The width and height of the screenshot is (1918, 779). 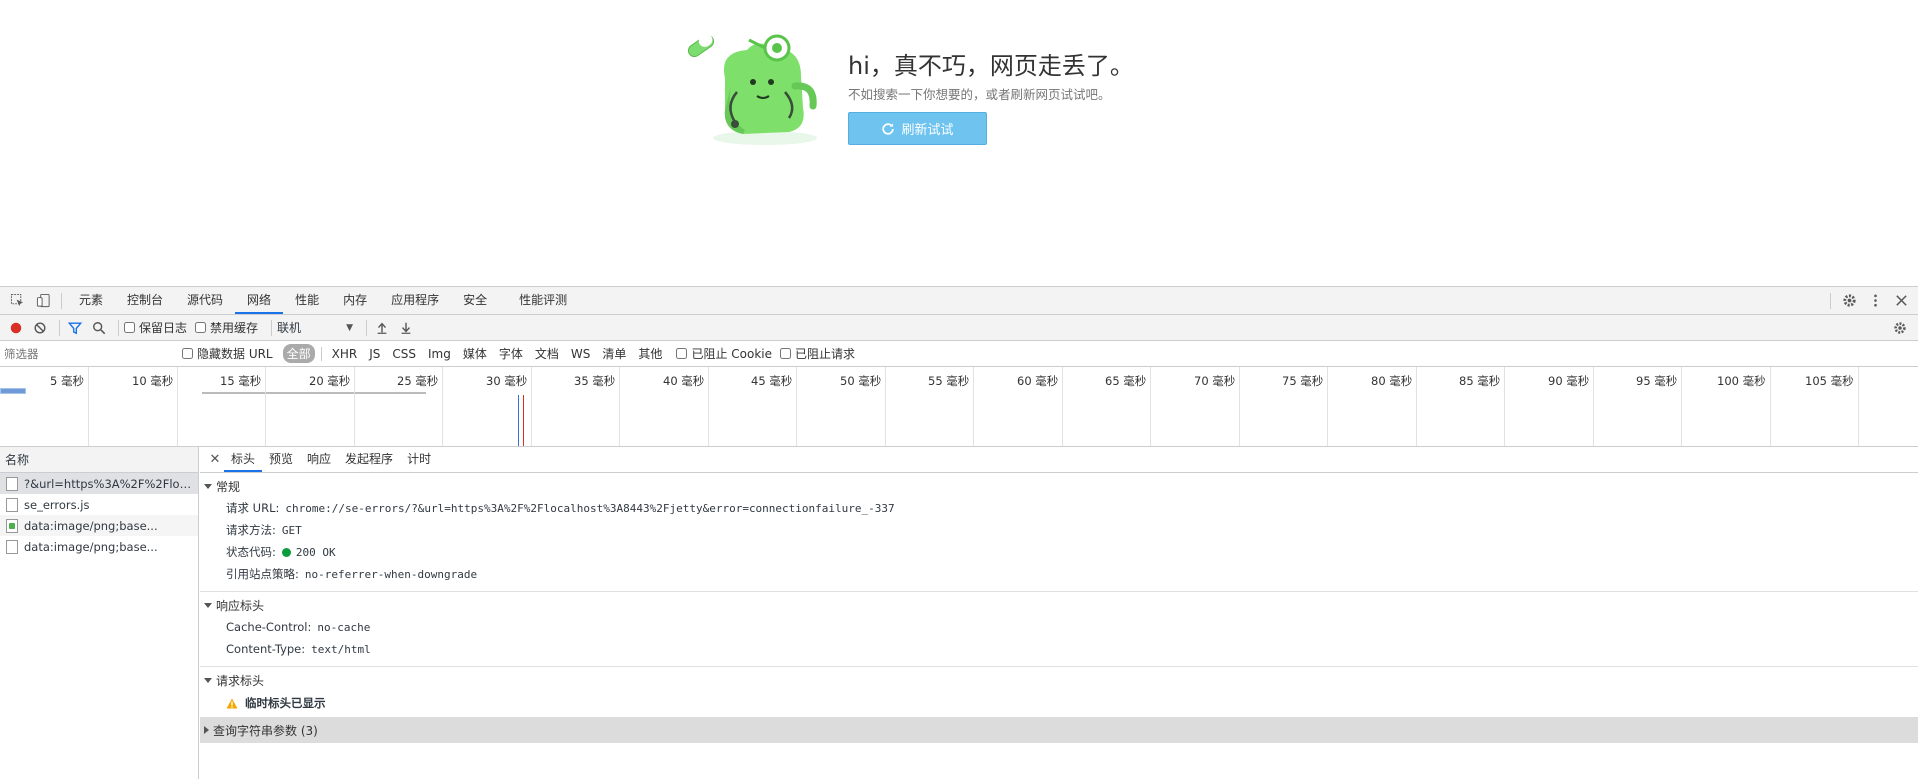 I want to click on tab-initiator: 发起程序, so click(x=369, y=459).